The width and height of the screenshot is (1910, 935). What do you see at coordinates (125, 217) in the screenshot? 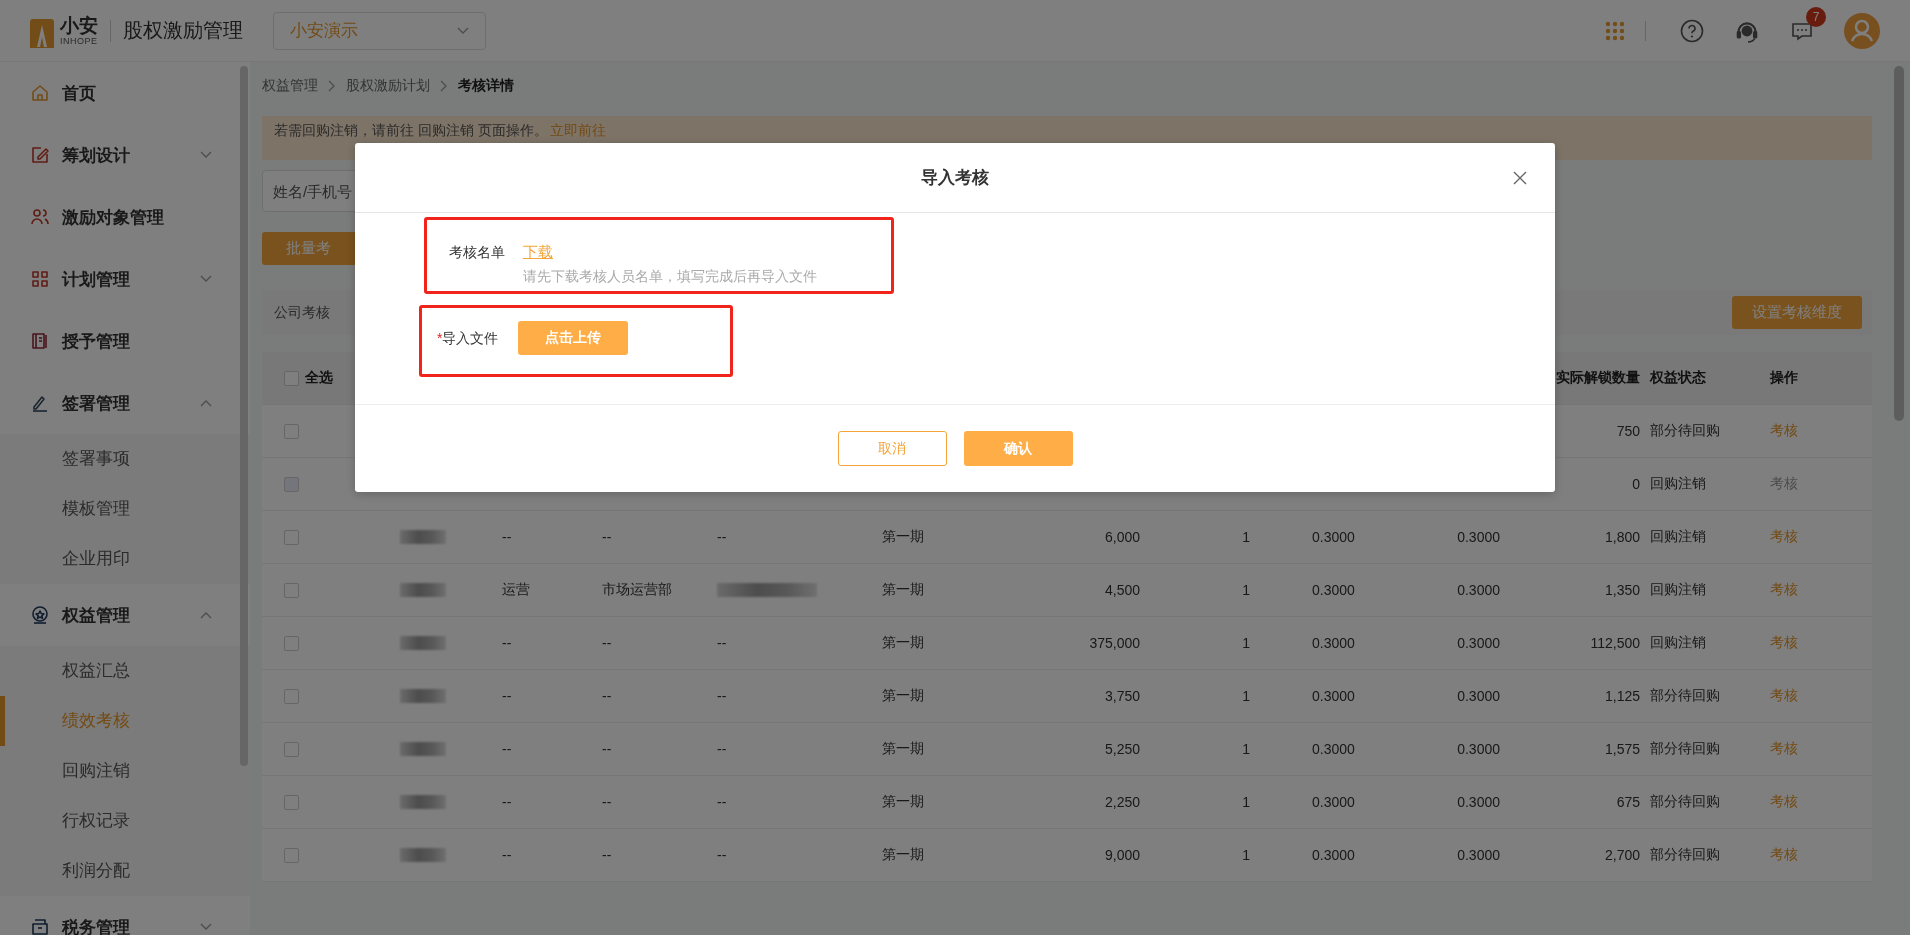
I see `sidebar-item: 激励对象管理` at bounding box center [125, 217].